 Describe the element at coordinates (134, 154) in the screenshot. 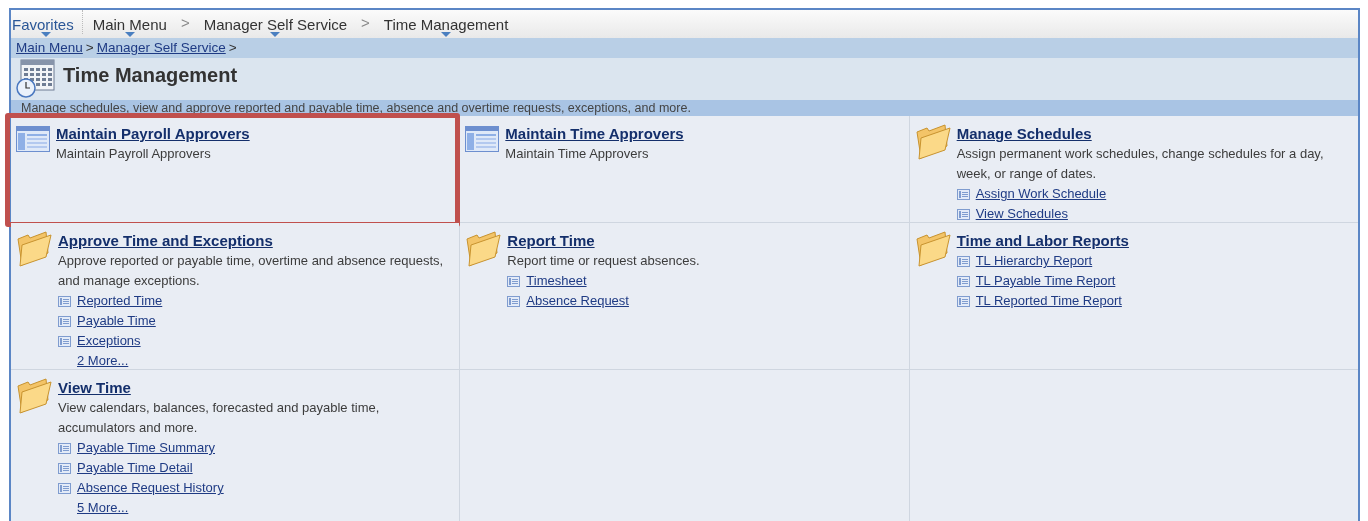

I see `tile-description: Maintain Payroll Approvers` at that location.